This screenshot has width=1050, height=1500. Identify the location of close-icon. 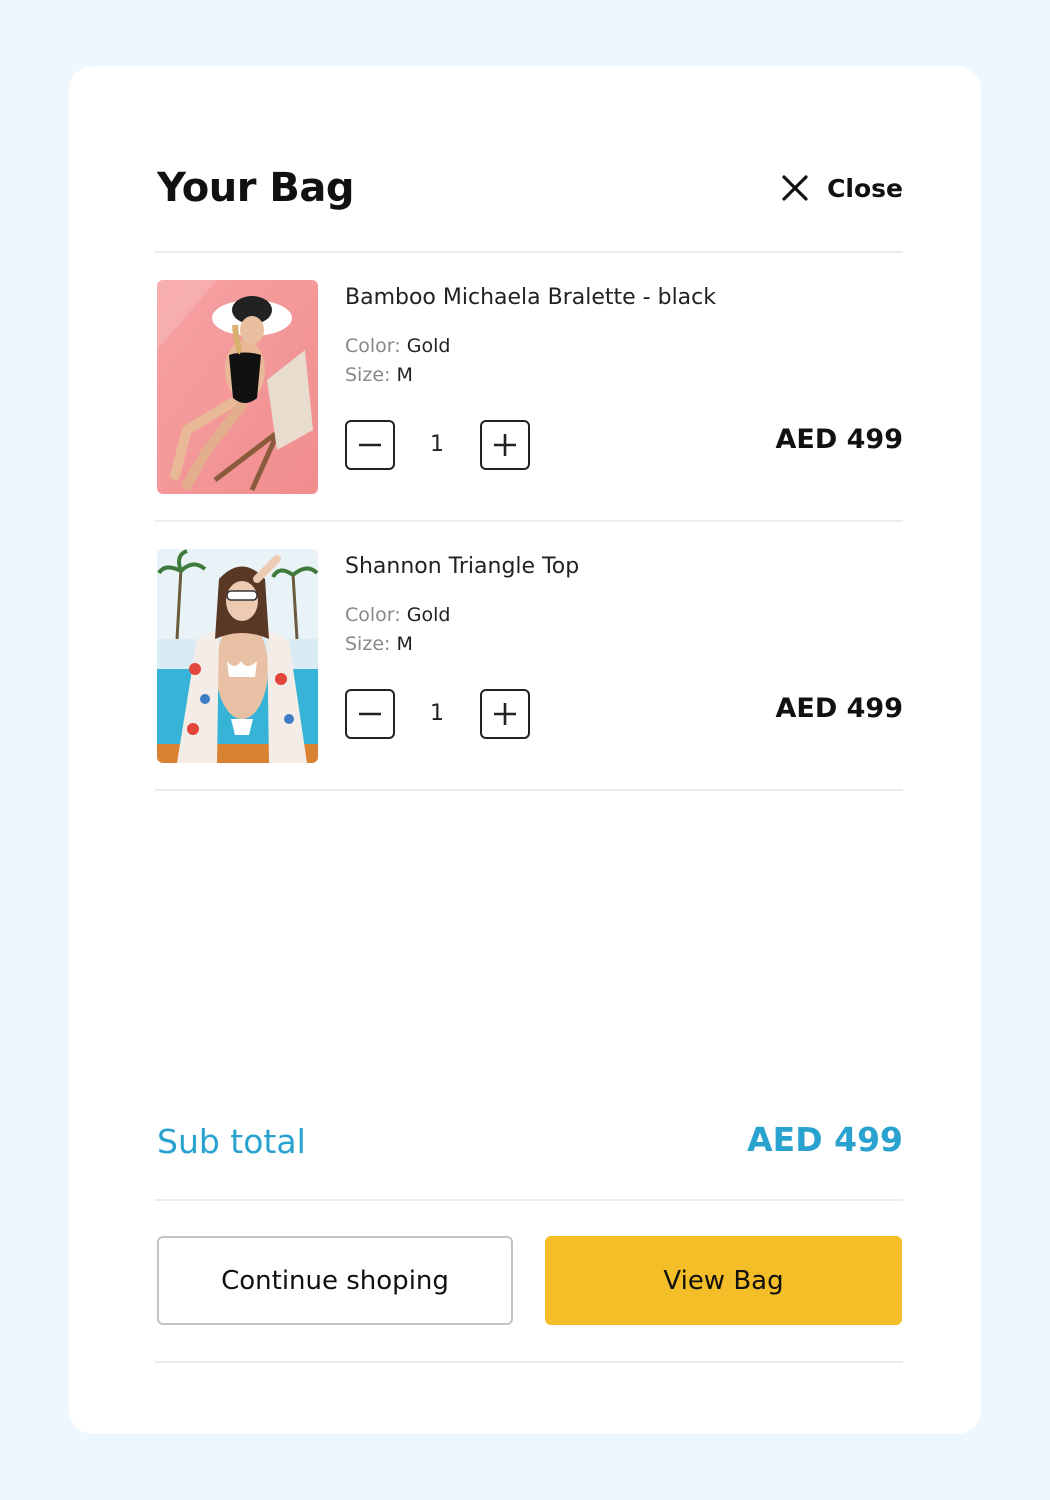
(795, 188).